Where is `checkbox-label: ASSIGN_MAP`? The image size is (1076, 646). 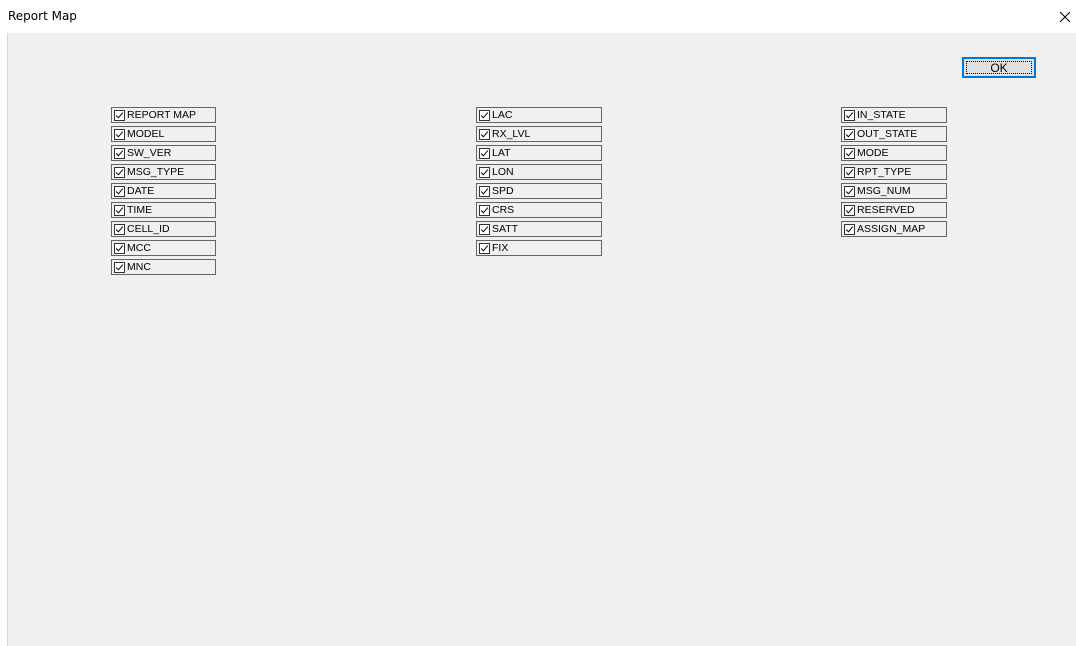 checkbox-label: ASSIGN_MAP is located at coordinates (891, 229).